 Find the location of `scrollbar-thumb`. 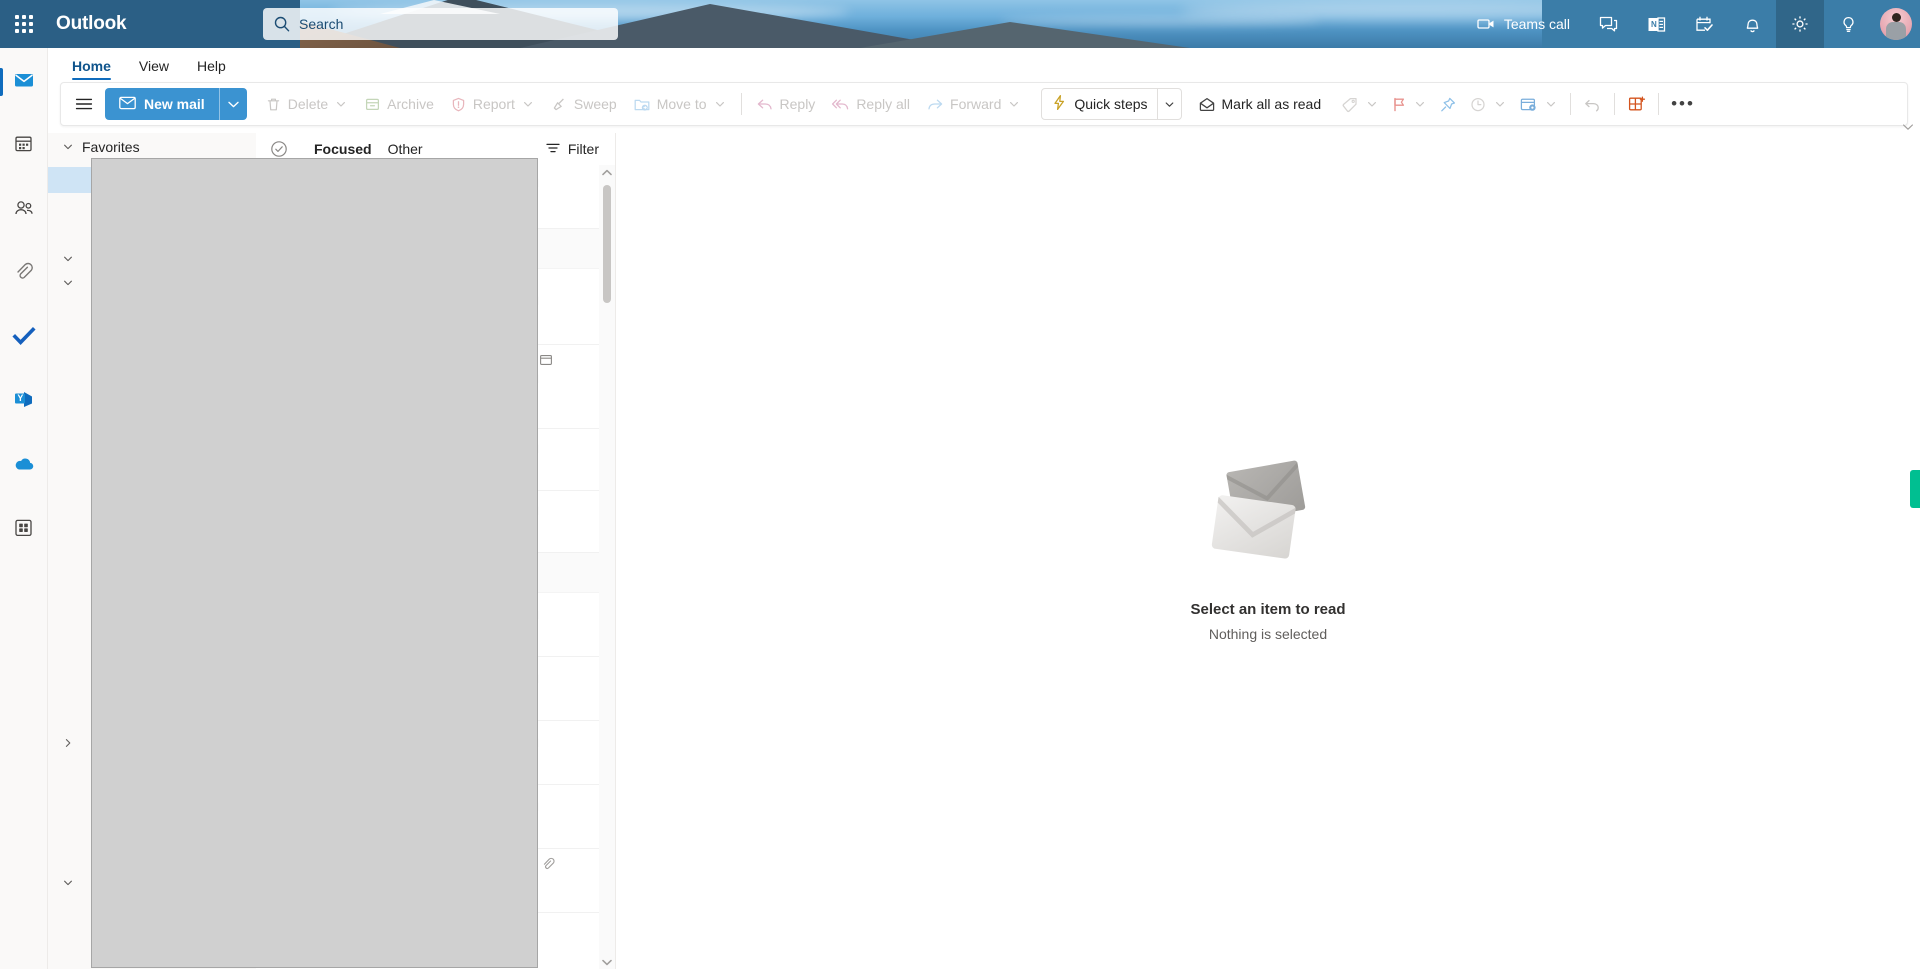

scrollbar-thumb is located at coordinates (607, 244).